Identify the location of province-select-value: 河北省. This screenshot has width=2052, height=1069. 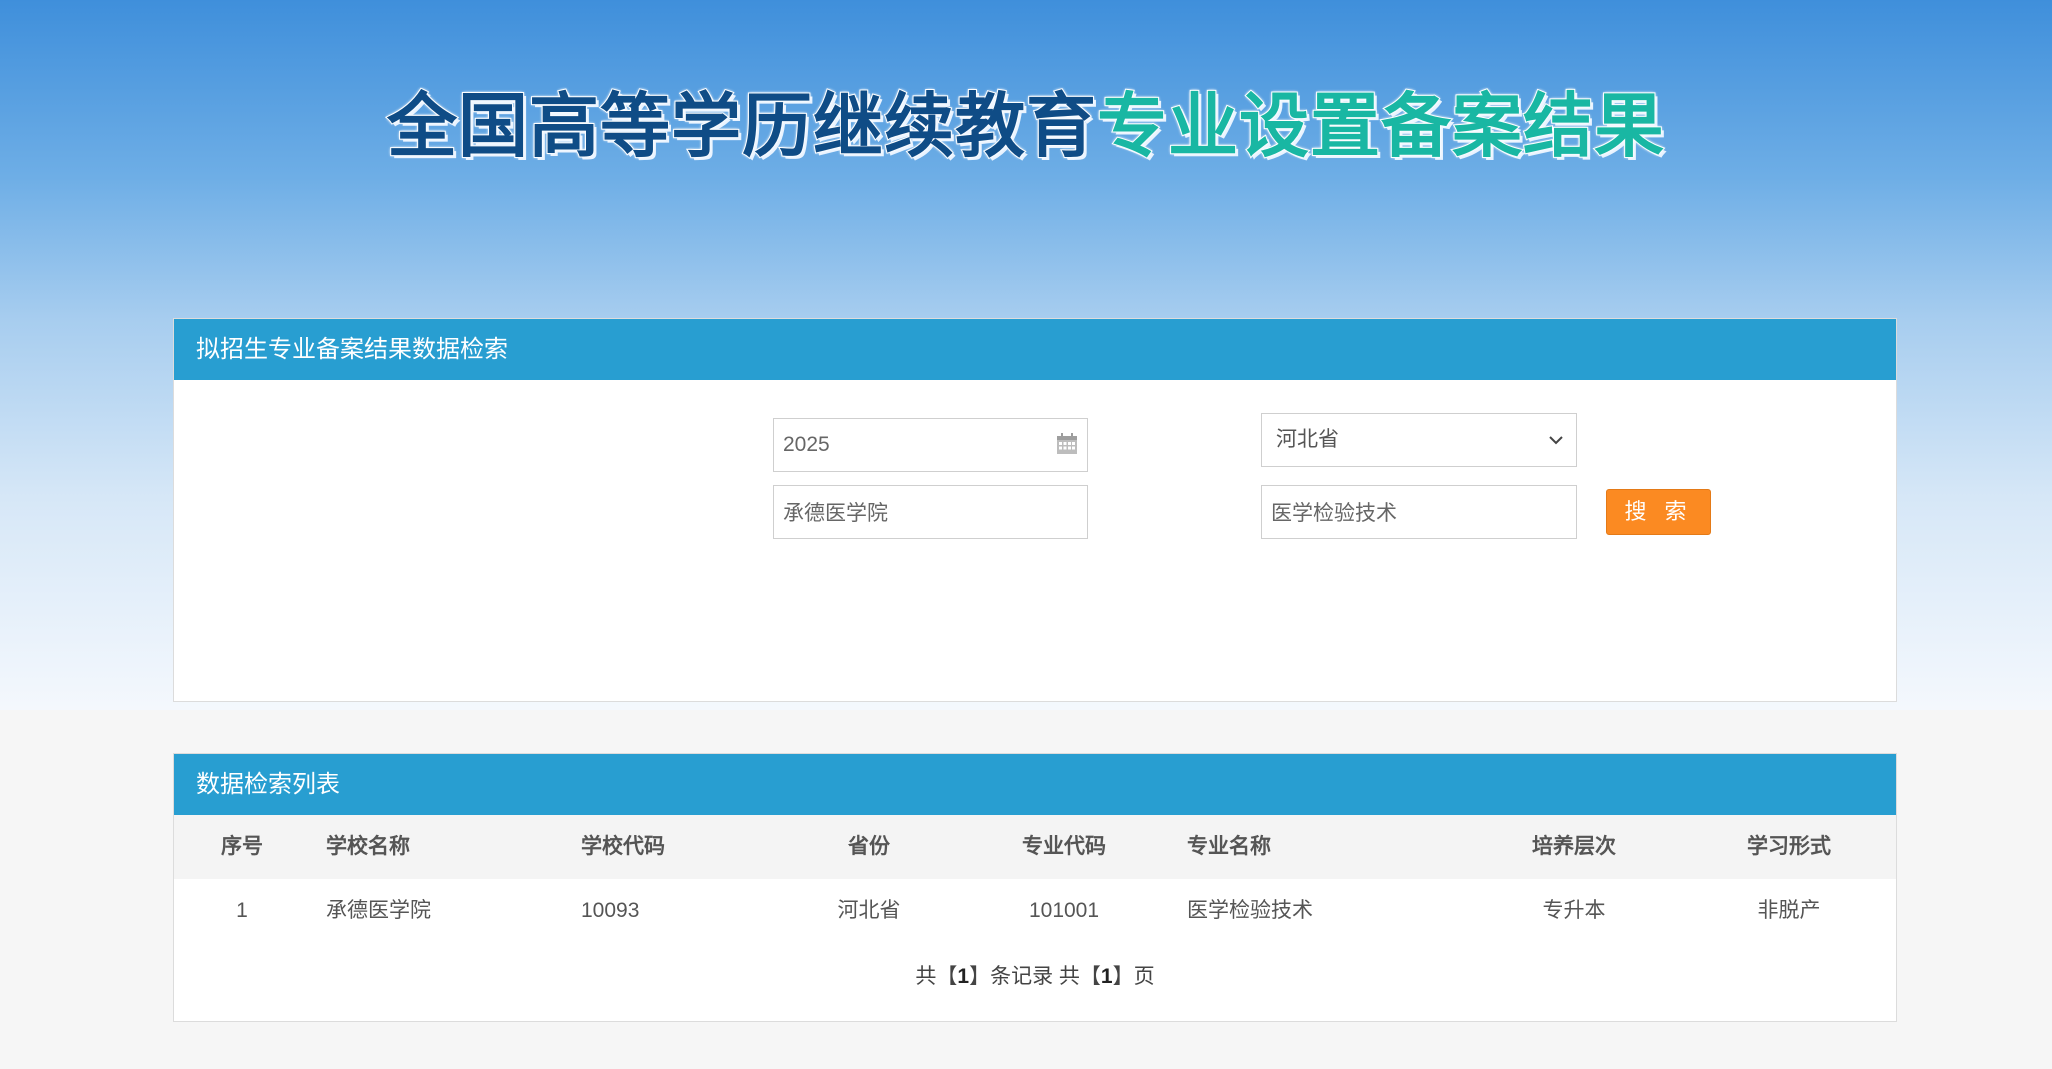
(1307, 439).